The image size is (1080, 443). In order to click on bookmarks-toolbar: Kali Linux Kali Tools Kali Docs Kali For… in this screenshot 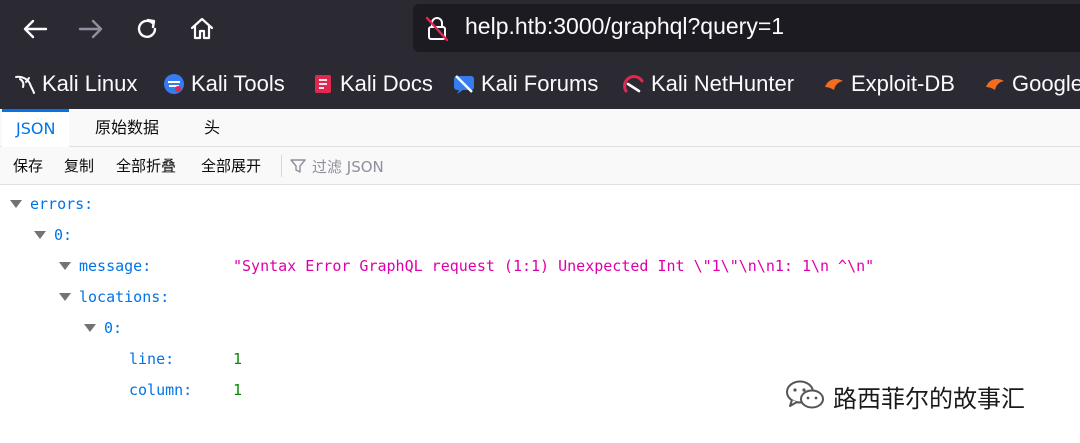, I will do `click(540, 84)`.